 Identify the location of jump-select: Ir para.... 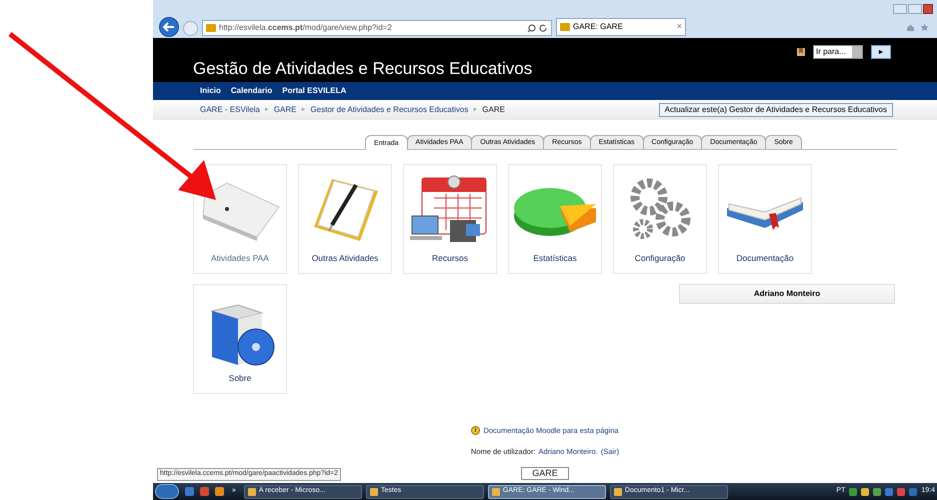
(838, 52).